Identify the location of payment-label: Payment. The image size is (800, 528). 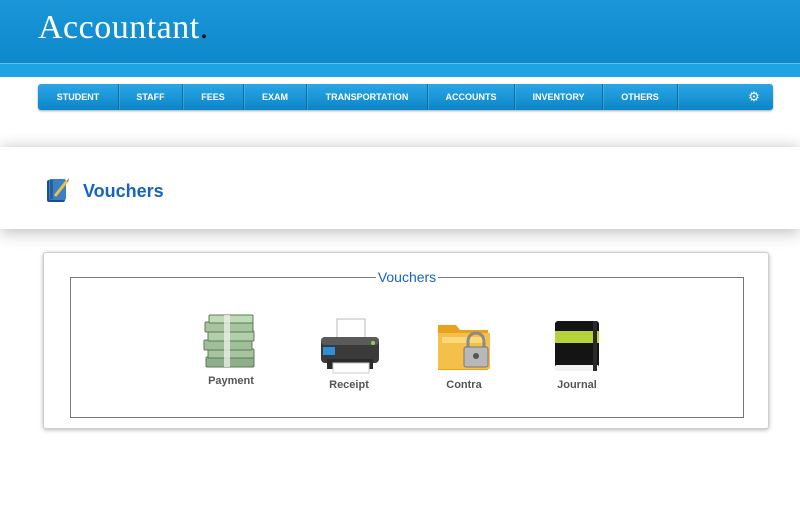
(231, 381).